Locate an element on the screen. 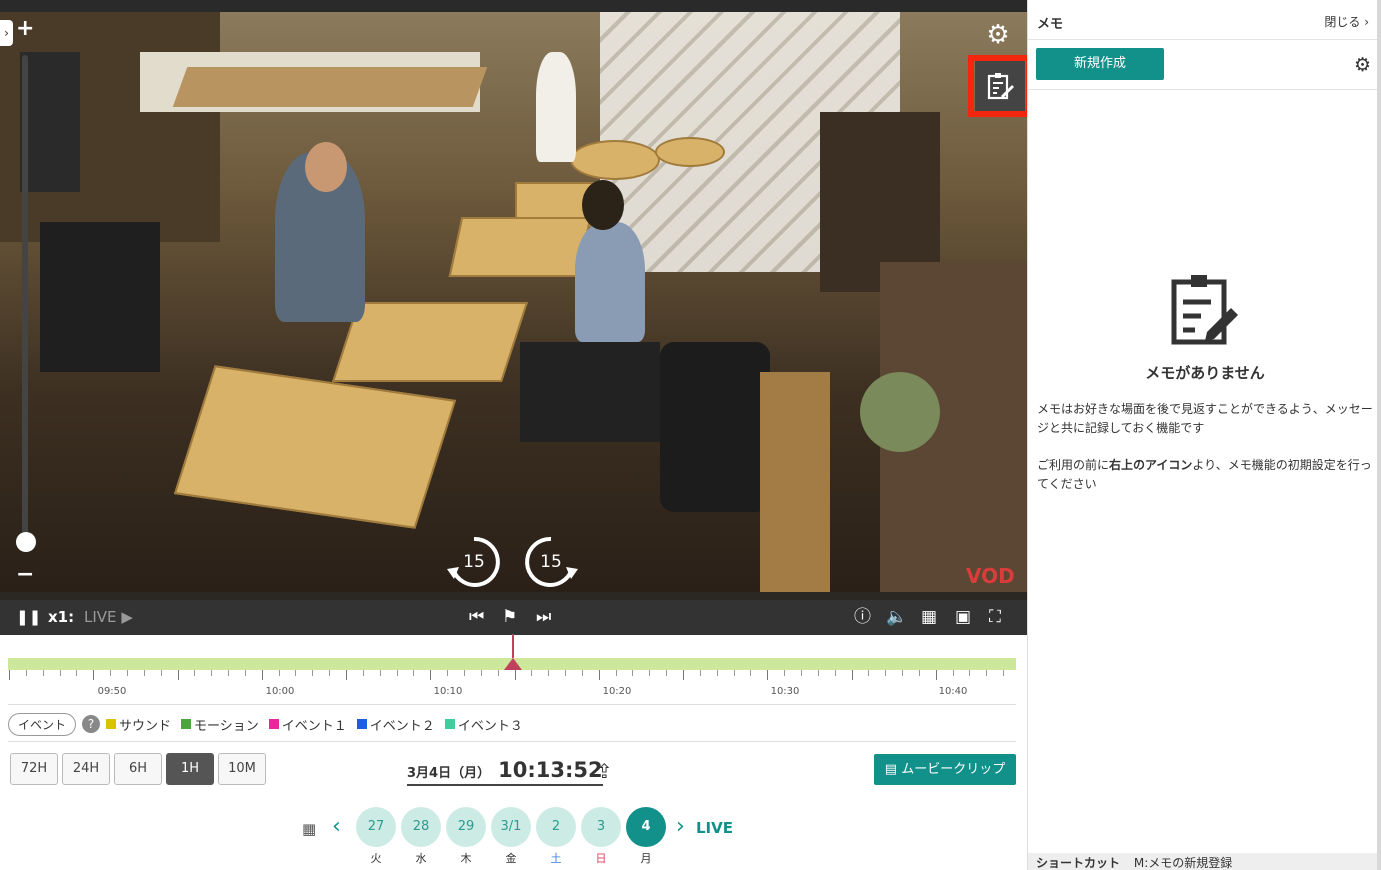 This screenshot has width=1381, height=870. zoom-out-button: − is located at coordinates (25, 574).